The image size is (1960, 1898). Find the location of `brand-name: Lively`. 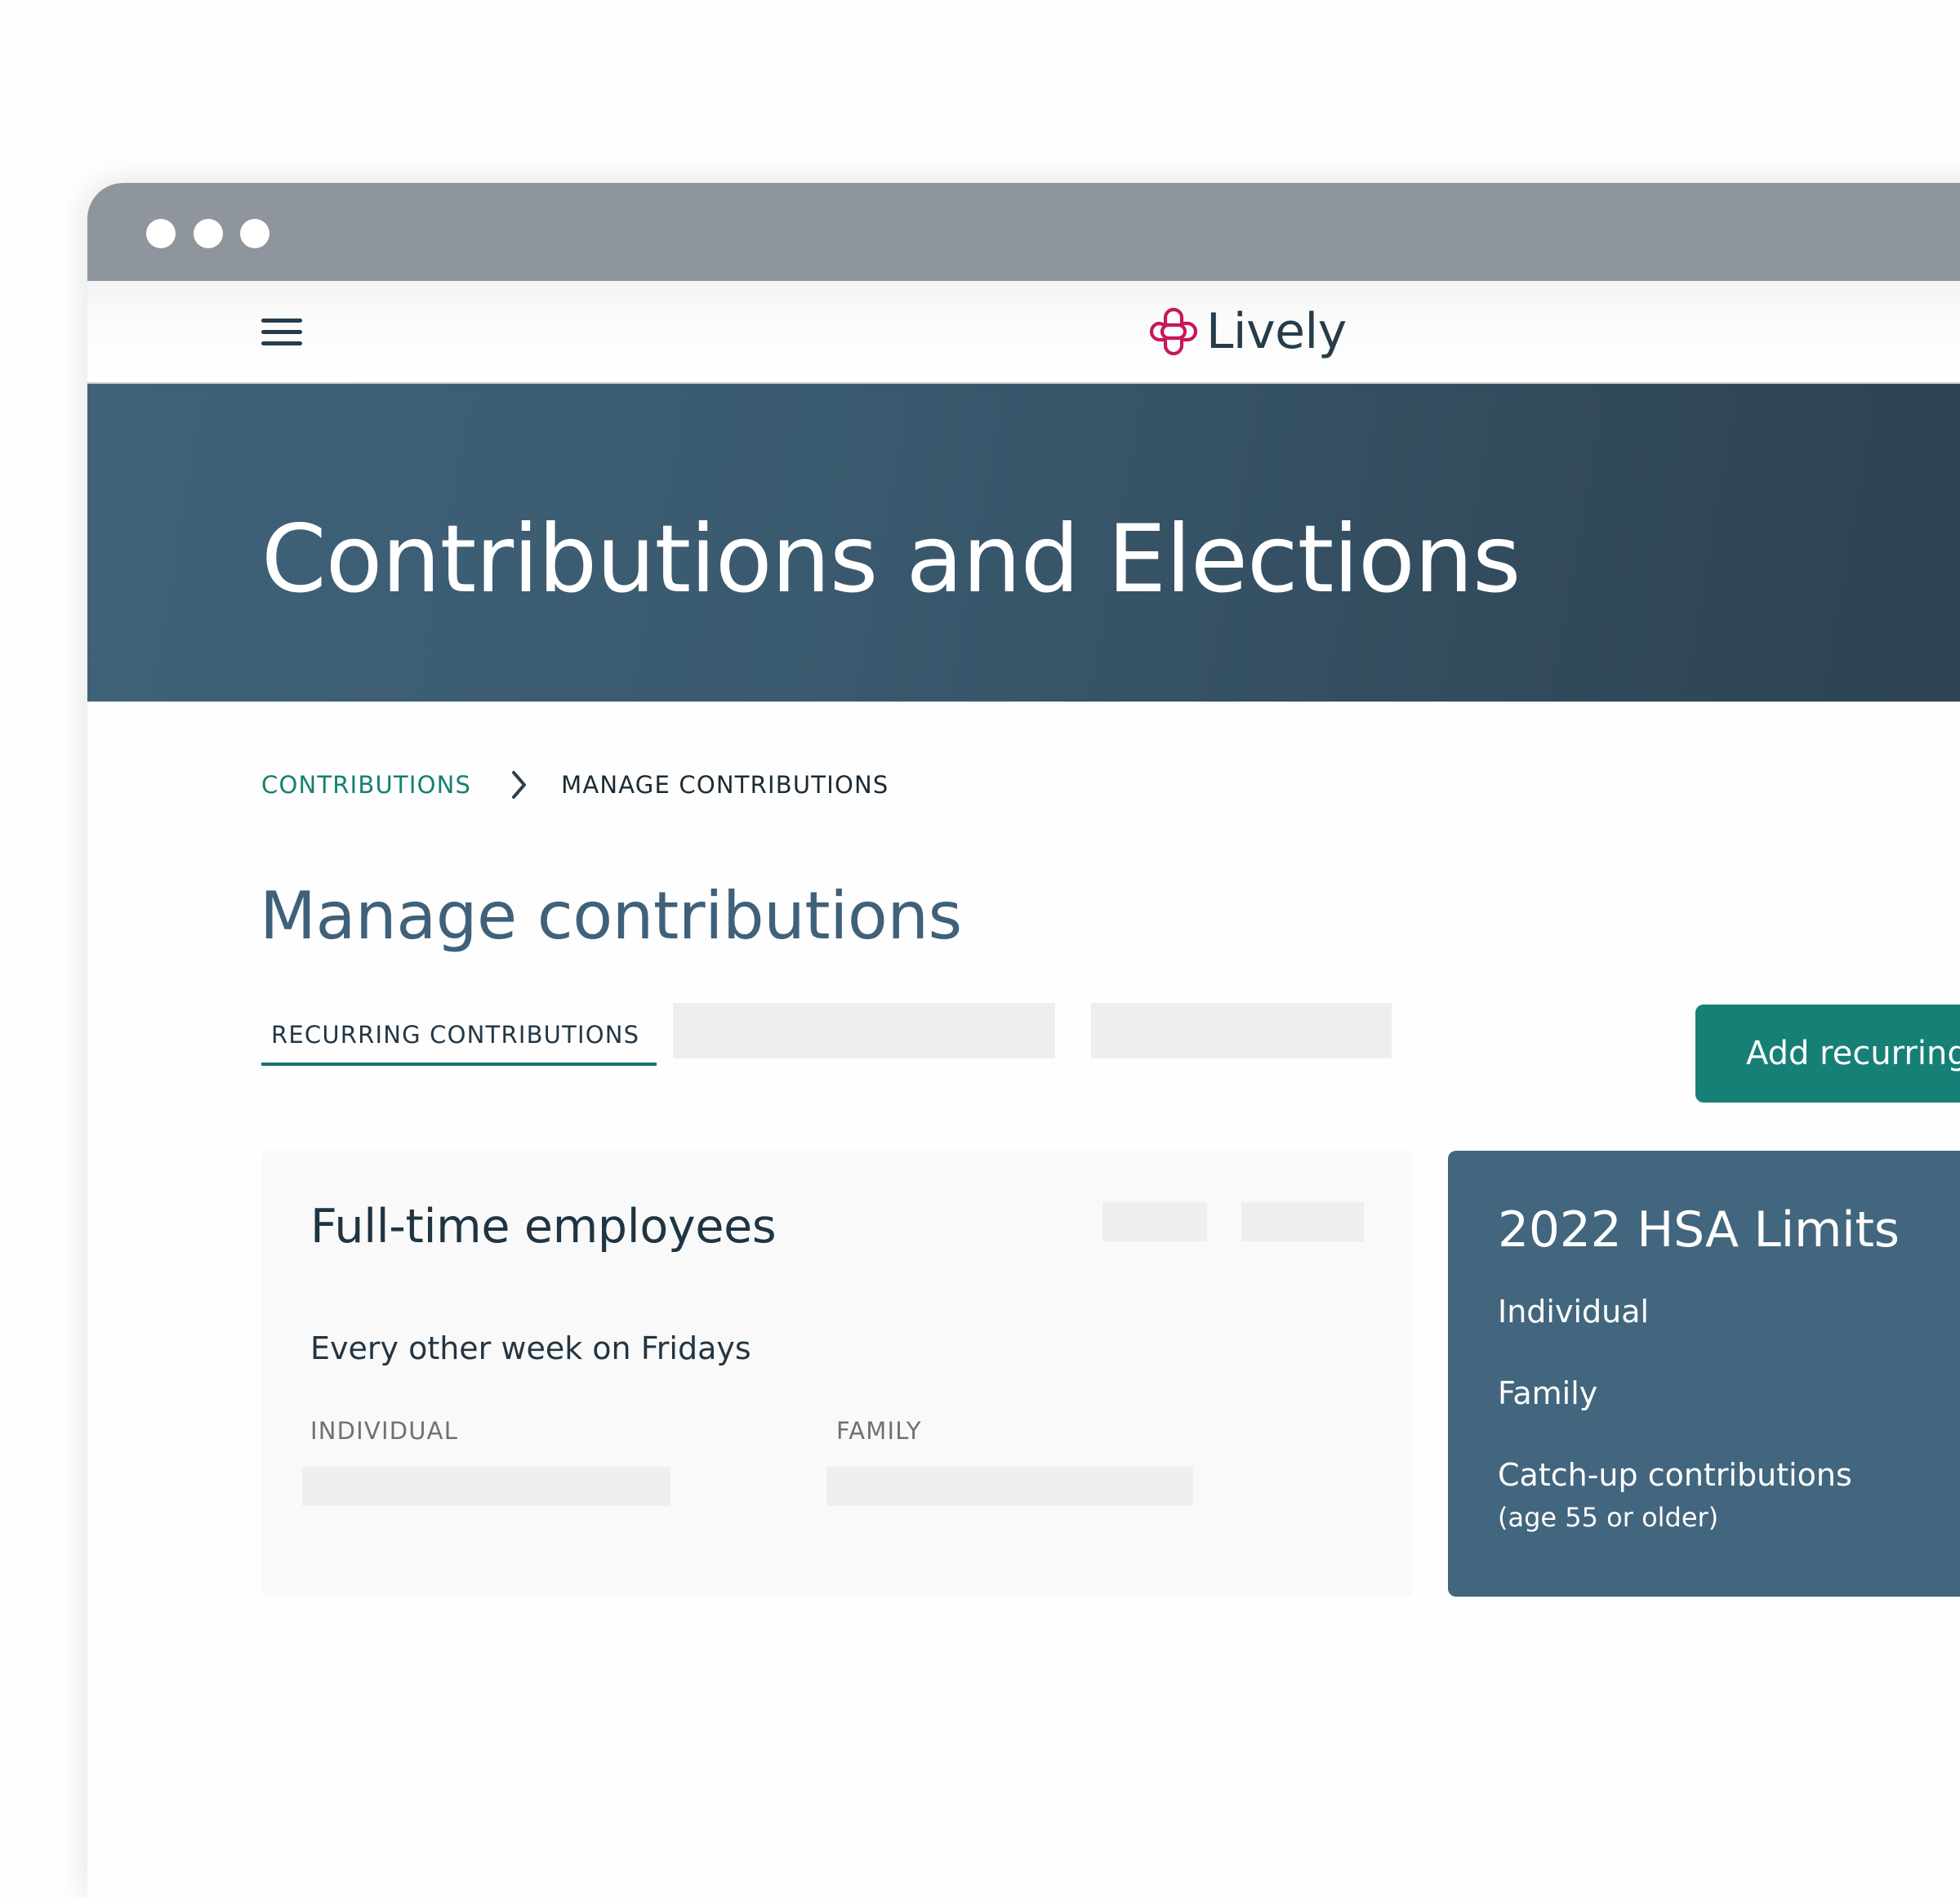

brand-name: Lively is located at coordinates (1276, 331).